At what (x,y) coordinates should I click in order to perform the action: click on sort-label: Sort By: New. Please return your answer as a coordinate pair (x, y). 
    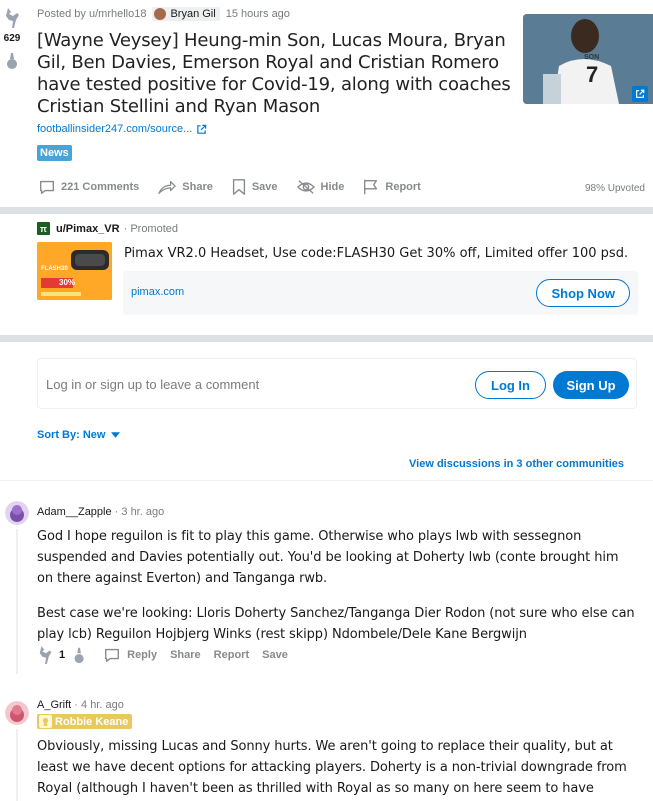
    Looking at the image, I should click on (71, 435).